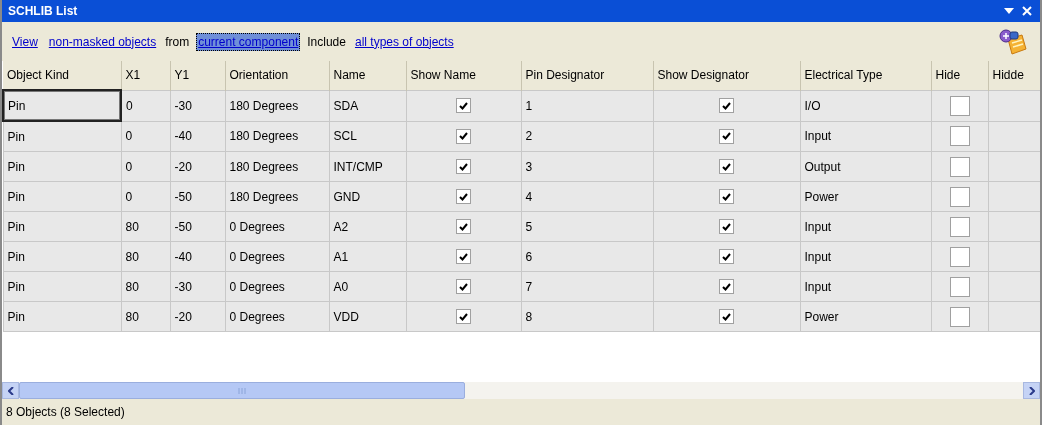 The height and width of the screenshot is (425, 1042). I want to click on column-header: Orientation, so click(277, 75).